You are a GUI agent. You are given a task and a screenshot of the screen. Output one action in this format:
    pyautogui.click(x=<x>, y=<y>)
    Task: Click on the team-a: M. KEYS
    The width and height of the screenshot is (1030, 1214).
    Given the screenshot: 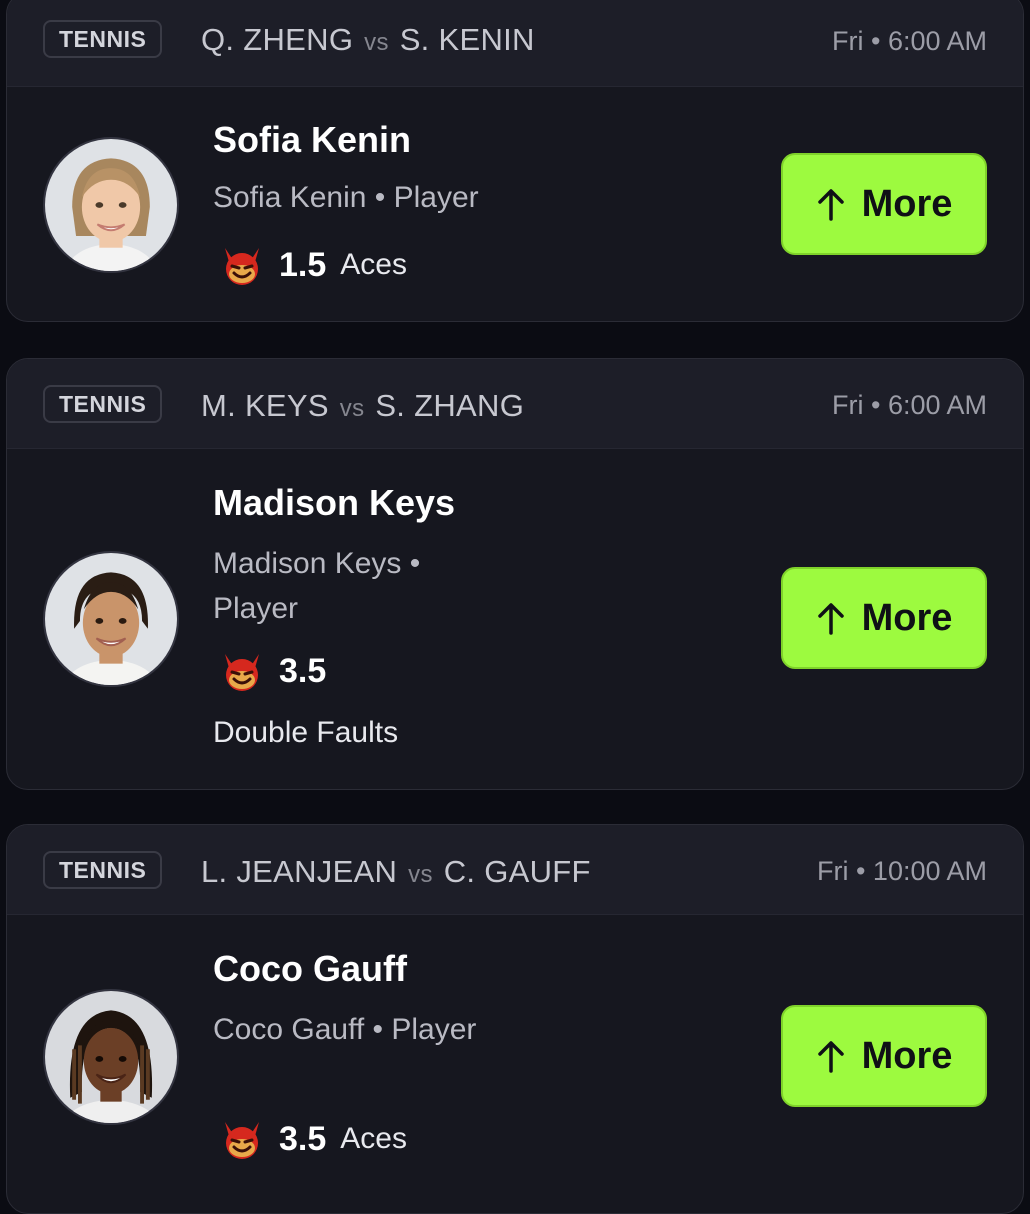 What is the action you would take?
    pyautogui.click(x=265, y=405)
    